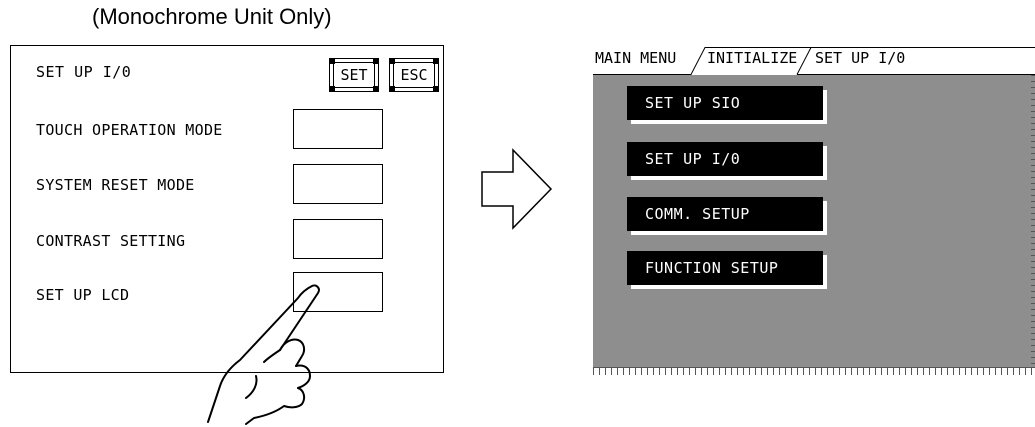 The height and width of the screenshot is (427, 1035). Describe the element at coordinates (814, 371) in the screenshot. I see `screen-bottom-edge` at that location.